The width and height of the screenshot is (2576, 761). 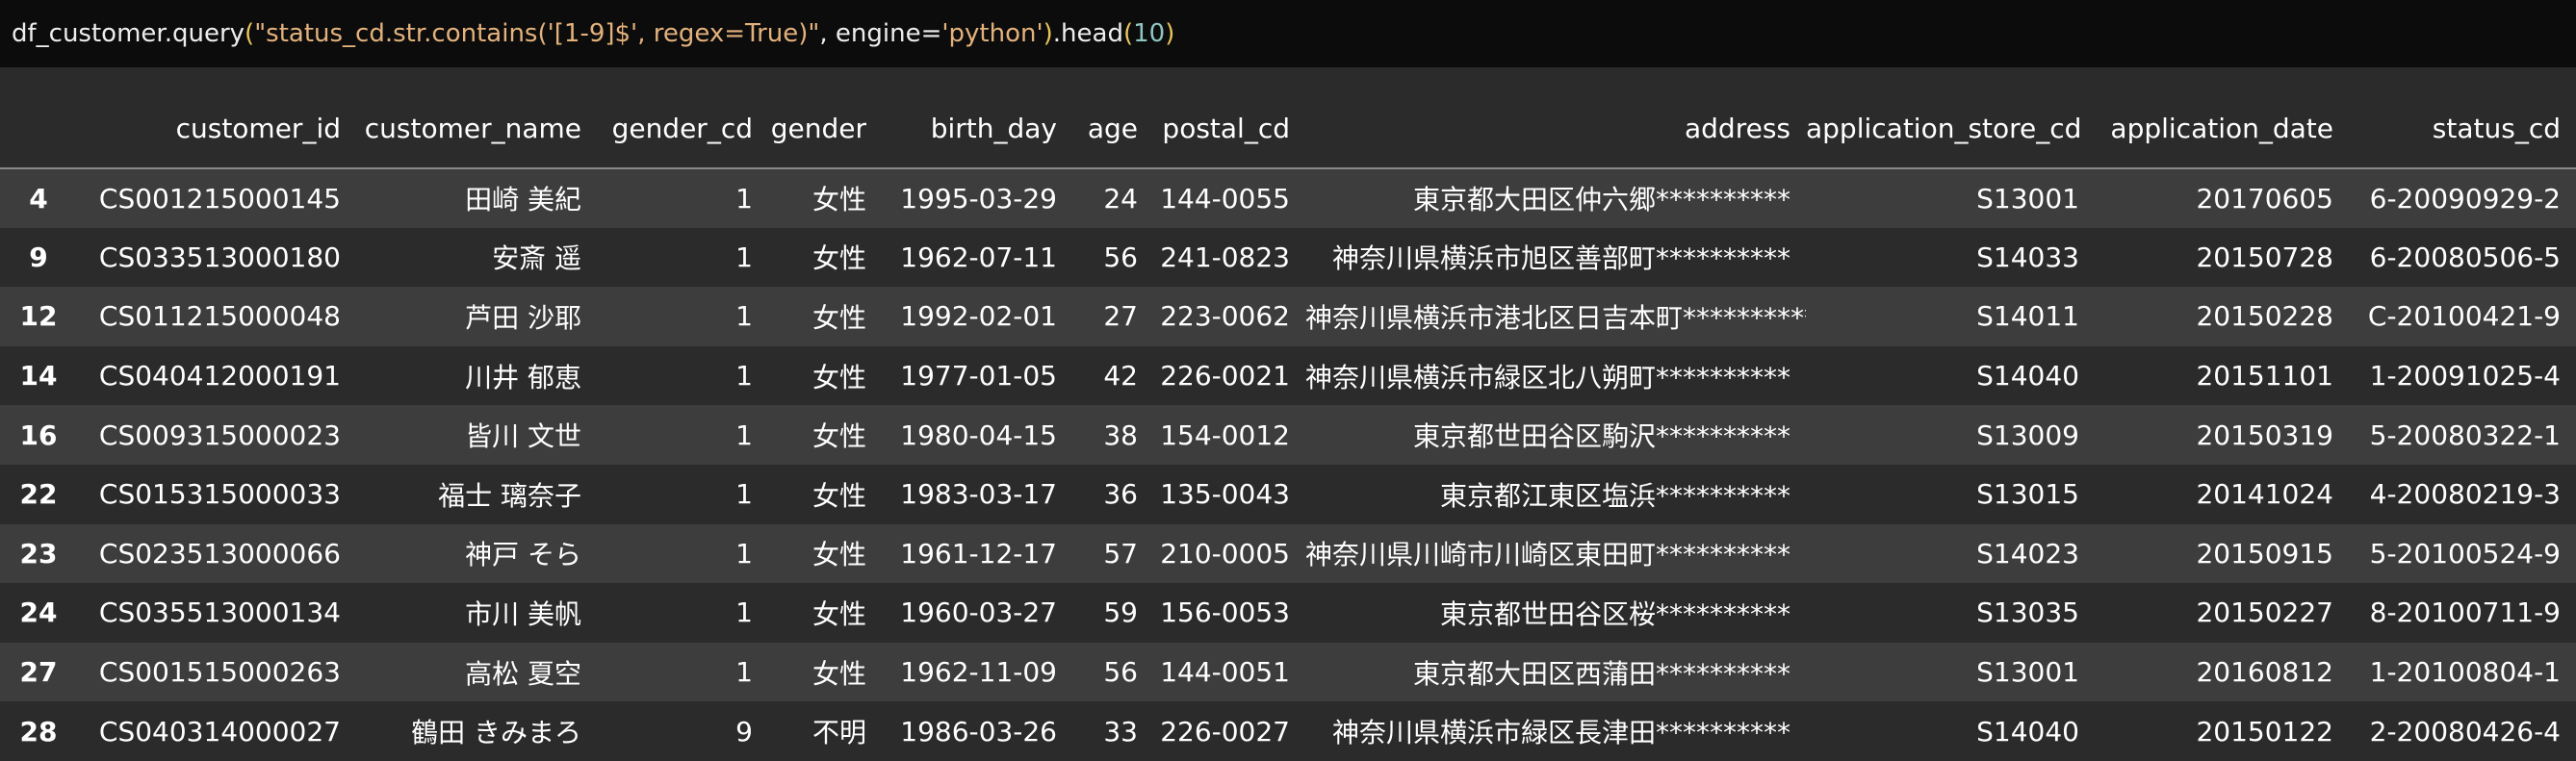 I want to click on column-header-customer-id: customer_id, so click(x=216, y=129).